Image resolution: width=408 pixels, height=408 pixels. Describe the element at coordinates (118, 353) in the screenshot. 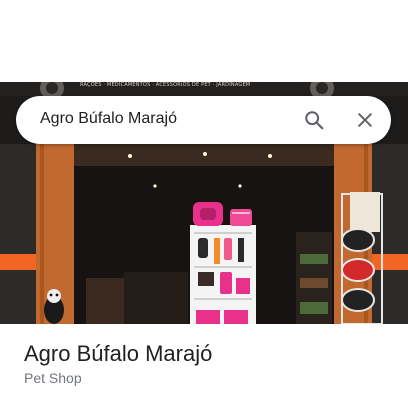

I see `place-title: Agro Búfalo Marajó` at that location.